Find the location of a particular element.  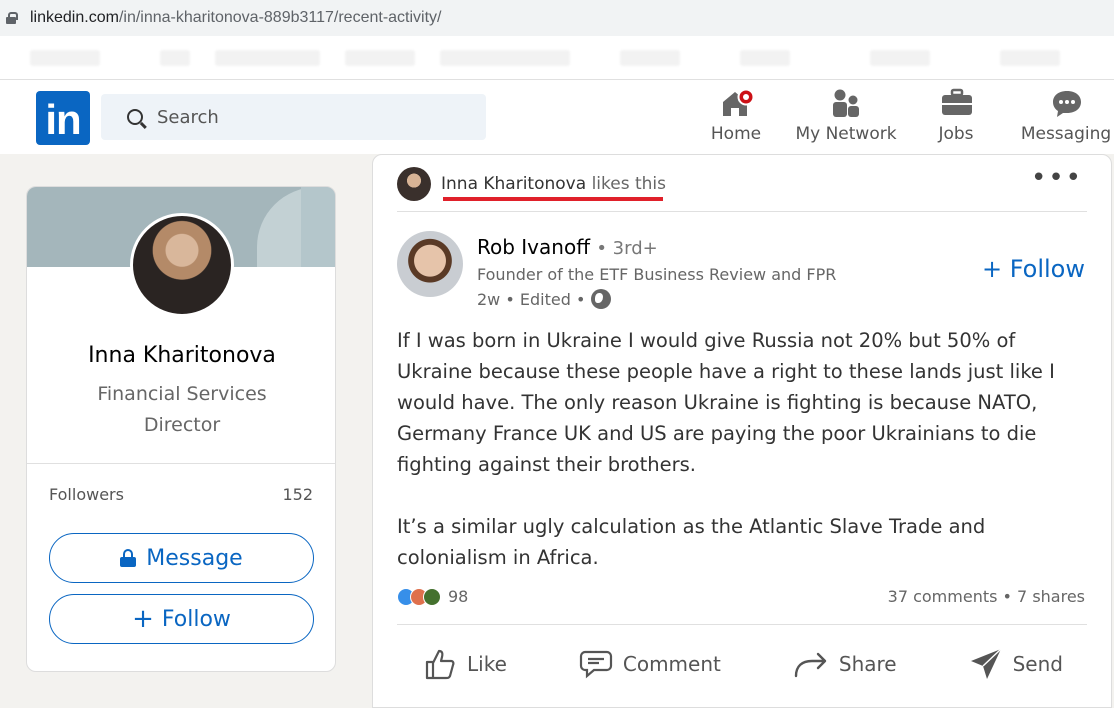

profile-name: Inna Kharitonova is located at coordinates (181, 355).